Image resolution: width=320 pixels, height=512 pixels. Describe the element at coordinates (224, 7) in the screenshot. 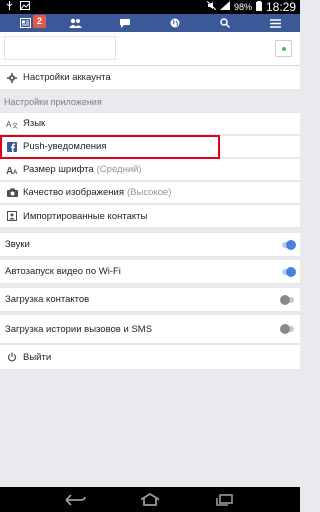

I see `signal-icon` at that location.